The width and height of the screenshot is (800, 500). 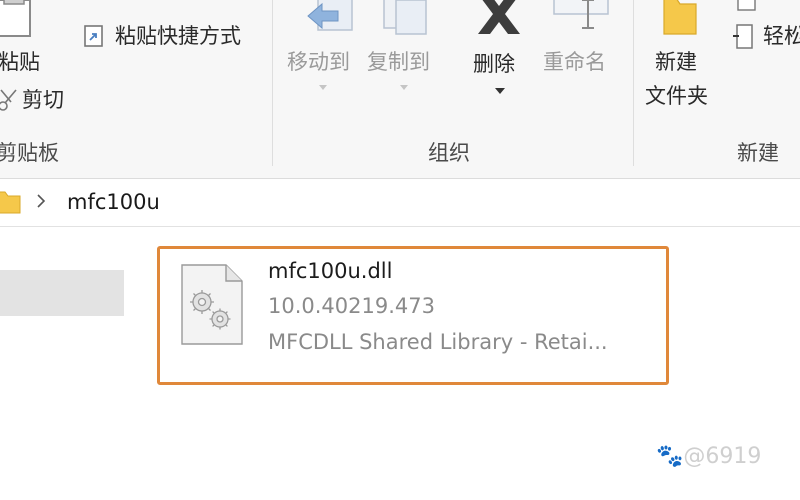 I want to click on rename-button: 重命名, so click(x=574, y=62).